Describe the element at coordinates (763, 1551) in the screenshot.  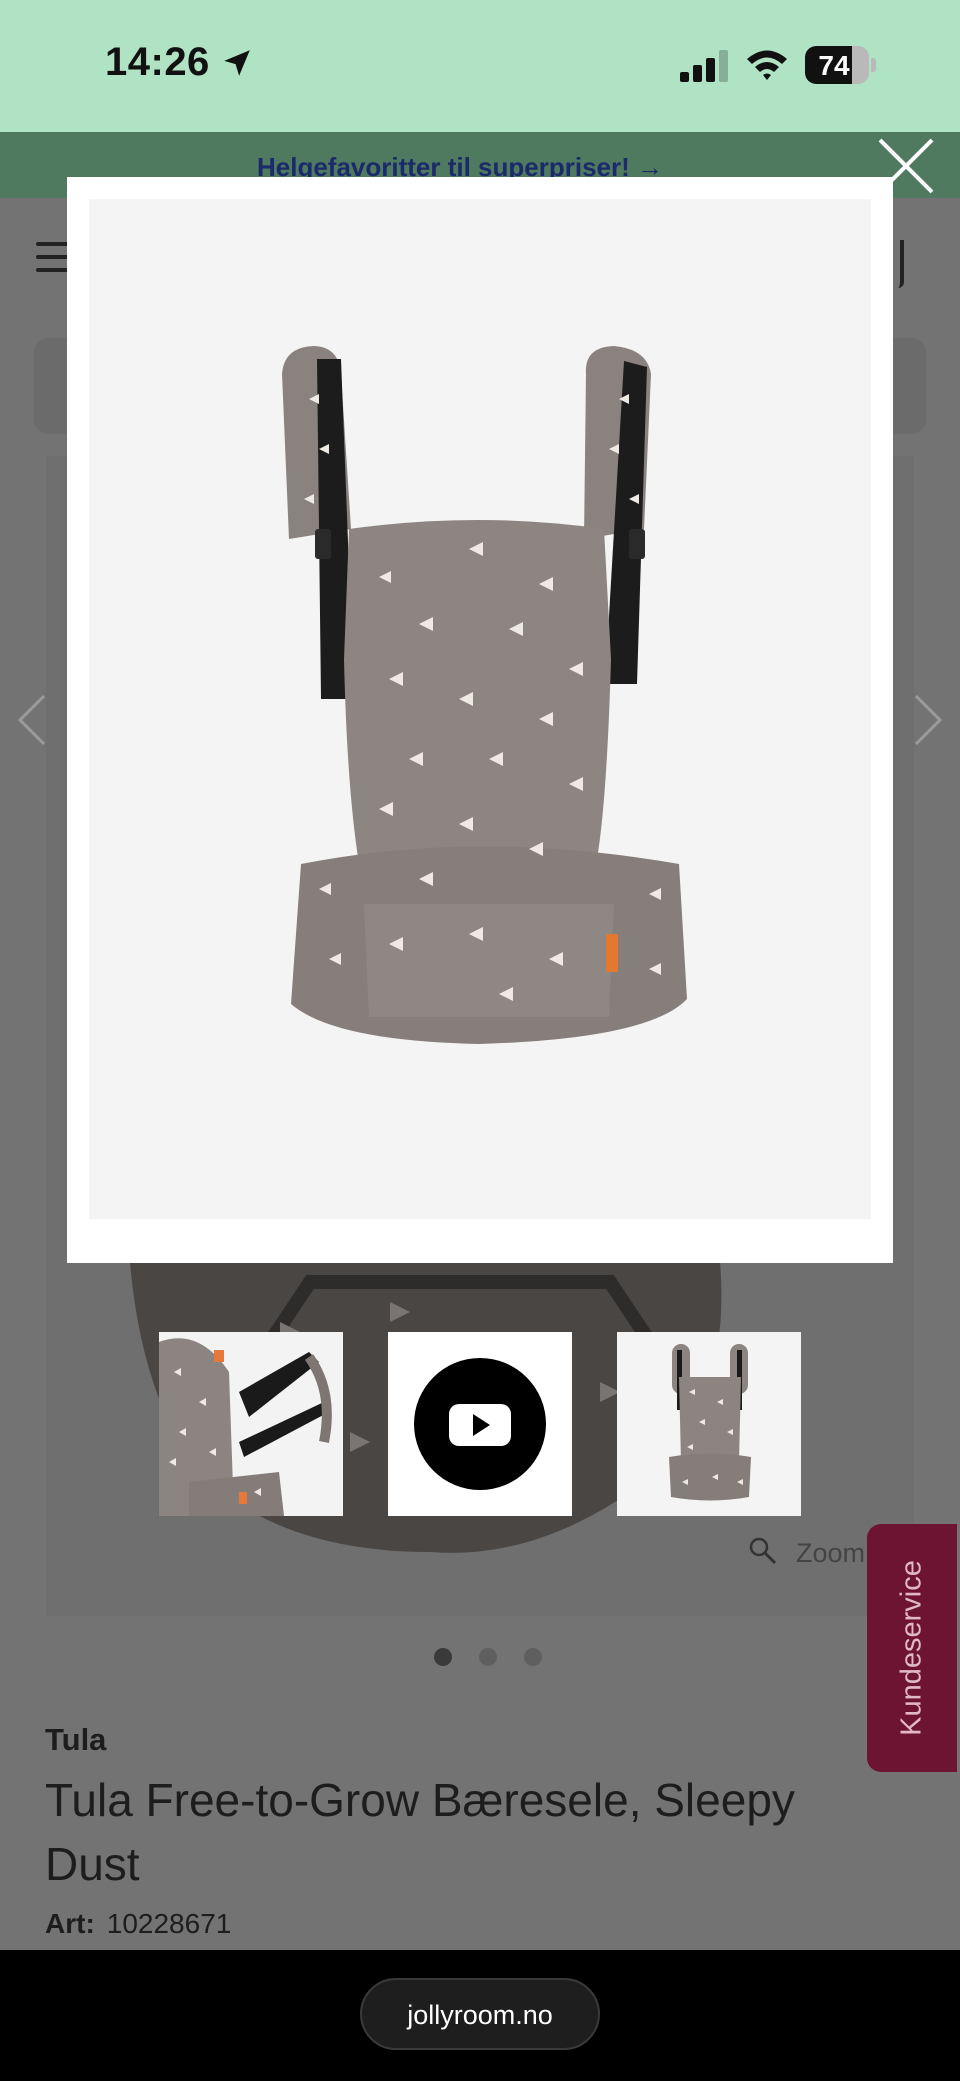
I see `magnifier-icon` at that location.